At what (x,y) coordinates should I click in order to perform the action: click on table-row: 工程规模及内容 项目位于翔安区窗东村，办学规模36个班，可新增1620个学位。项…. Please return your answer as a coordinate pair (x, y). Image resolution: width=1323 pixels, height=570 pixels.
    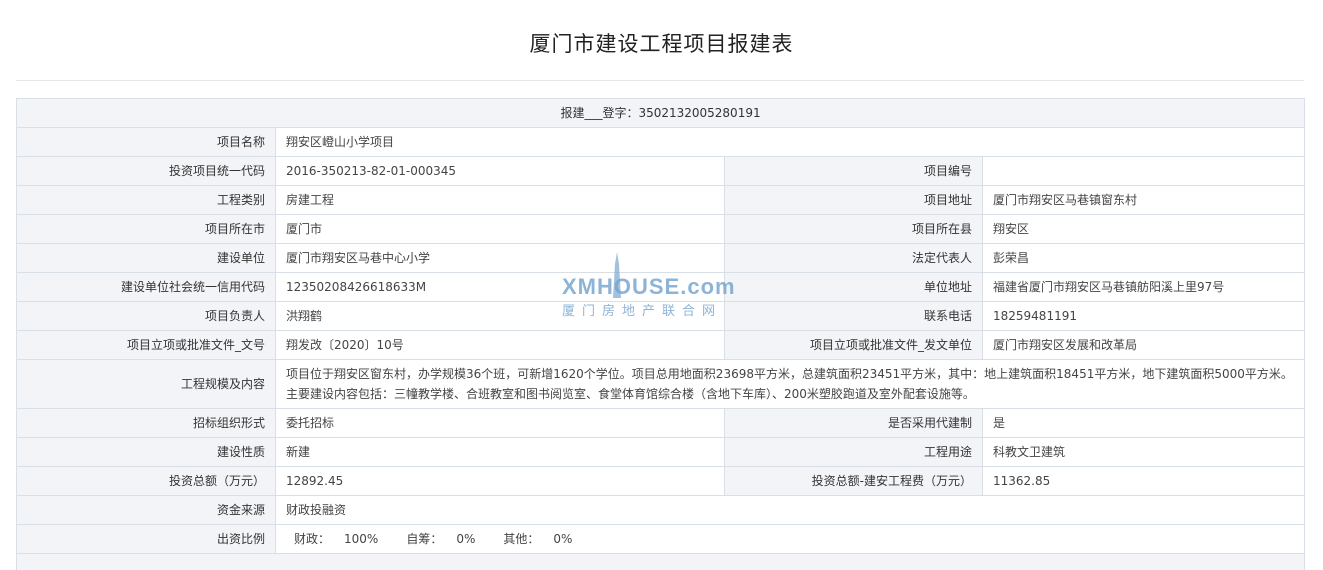
    Looking at the image, I should click on (661, 384).